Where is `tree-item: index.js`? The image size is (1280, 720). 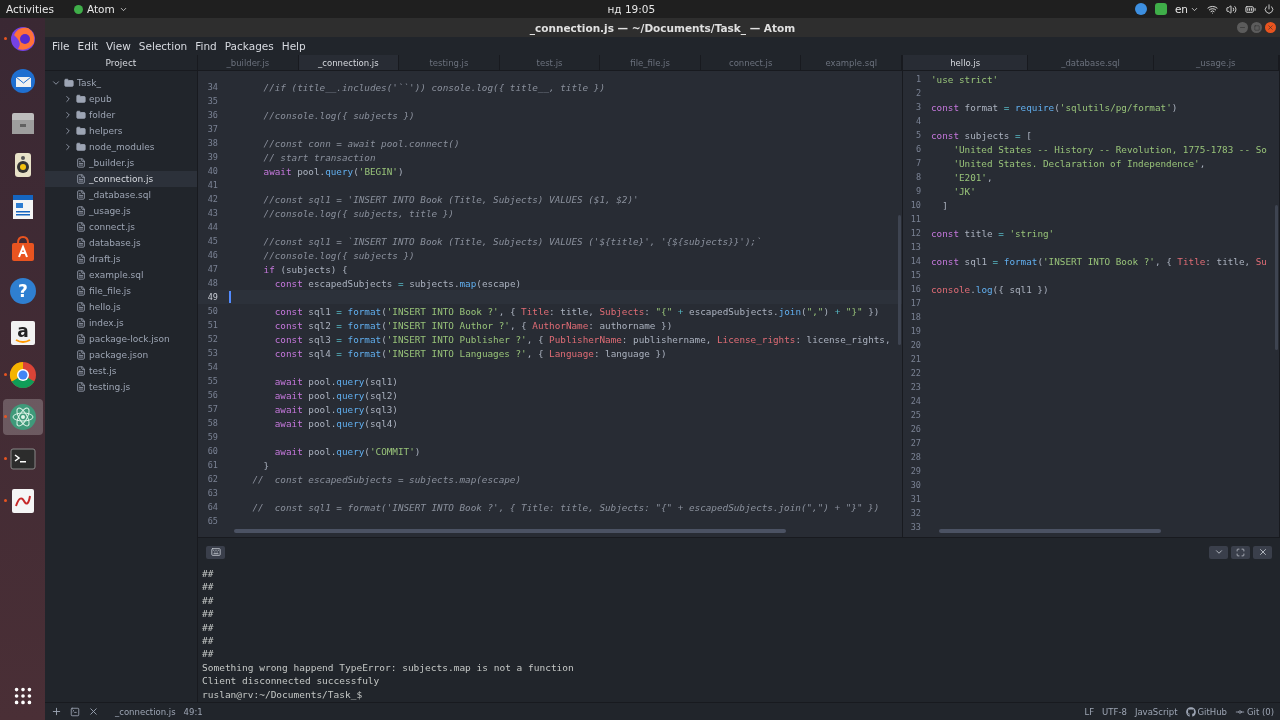
tree-item: index.js is located at coordinates (121, 323).